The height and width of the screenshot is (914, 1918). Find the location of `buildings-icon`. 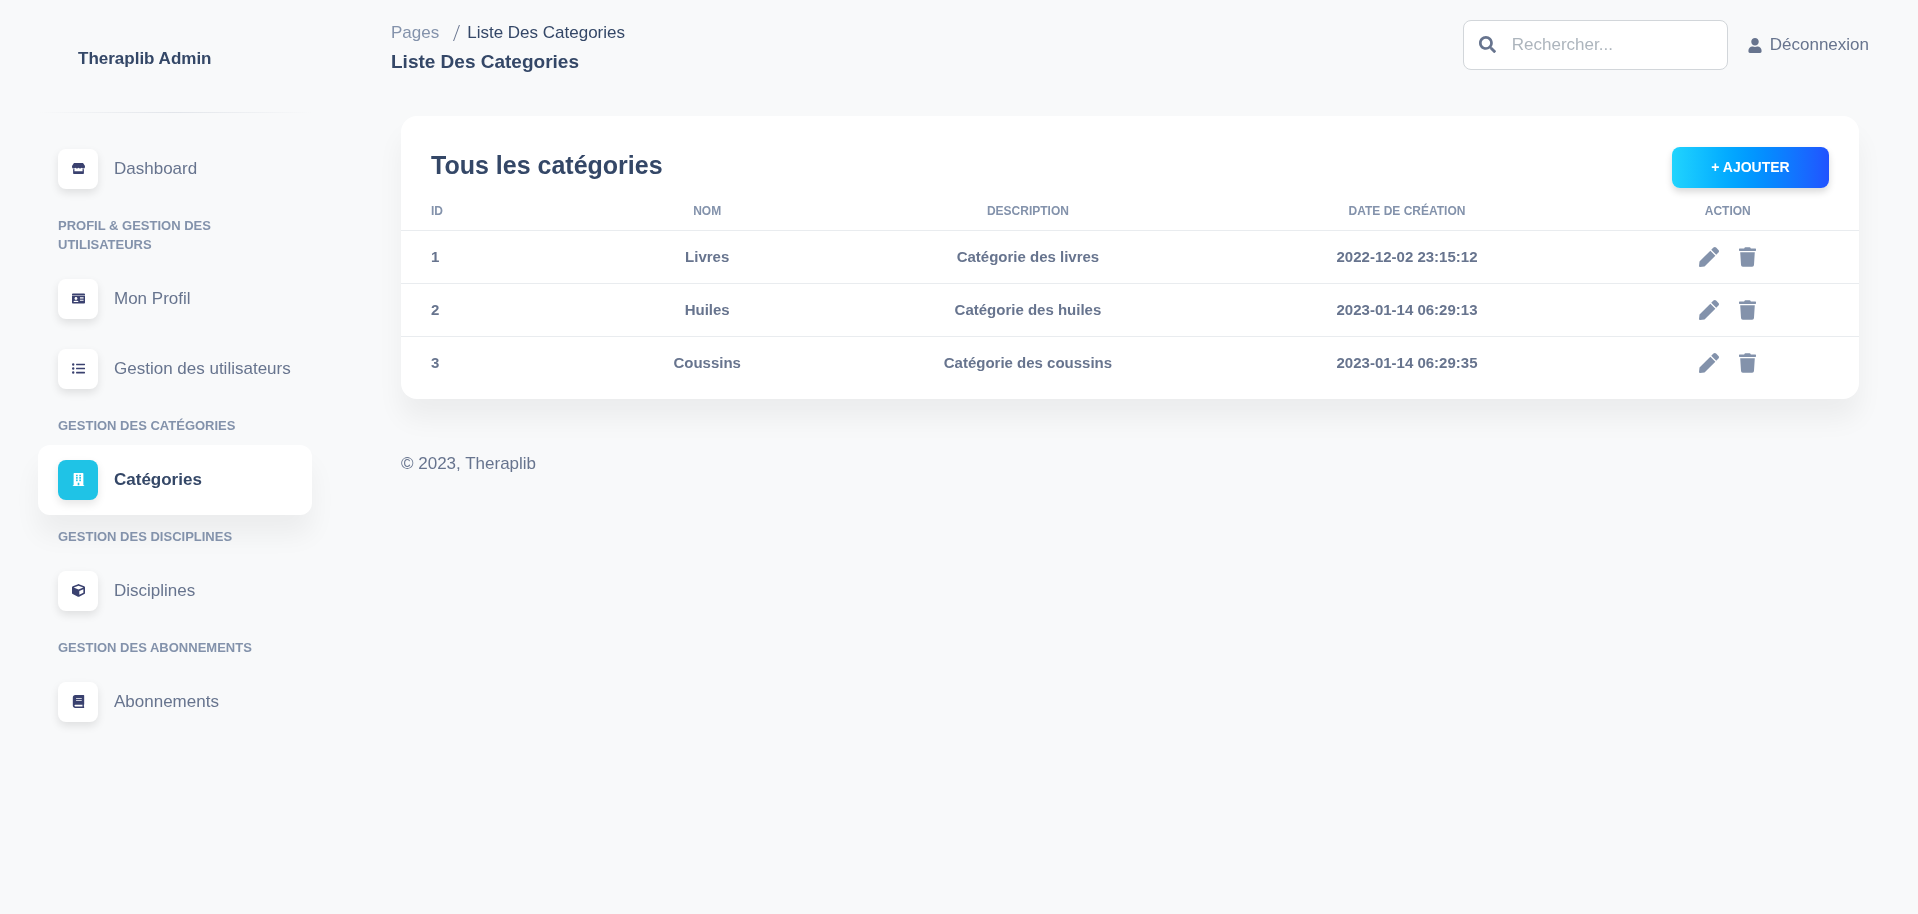

buildings-icon is located at coordinates (78, 479).